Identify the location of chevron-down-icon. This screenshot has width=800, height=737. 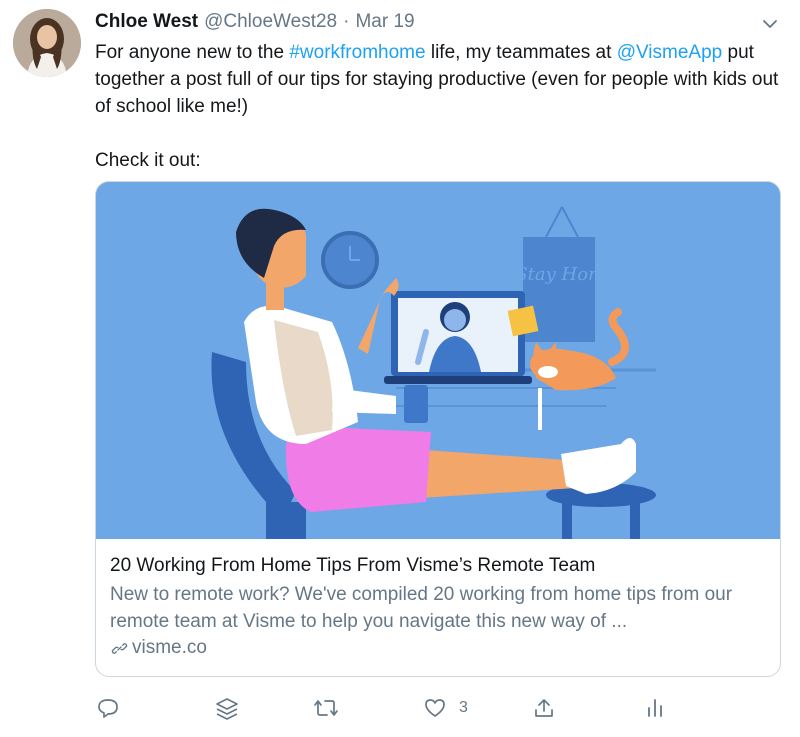
(770, 24).